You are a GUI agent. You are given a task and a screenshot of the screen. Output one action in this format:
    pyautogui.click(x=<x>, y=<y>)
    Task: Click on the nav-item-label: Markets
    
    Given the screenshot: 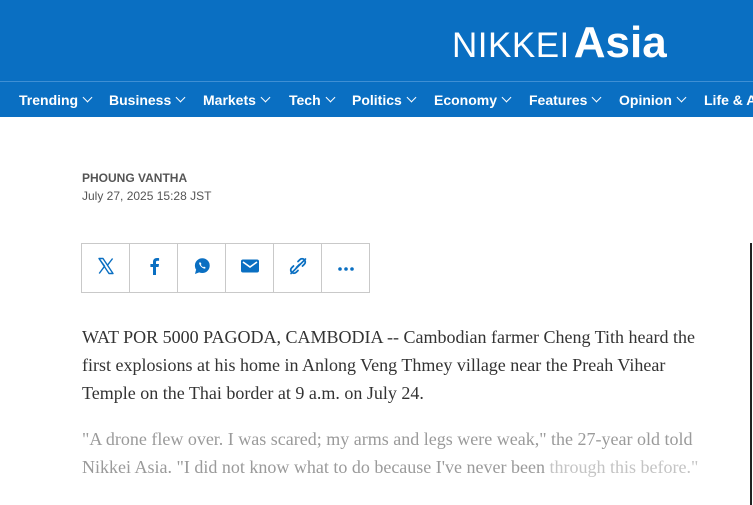 What is the action you would take?
    pyautogui.click(x=229, y=99)
    